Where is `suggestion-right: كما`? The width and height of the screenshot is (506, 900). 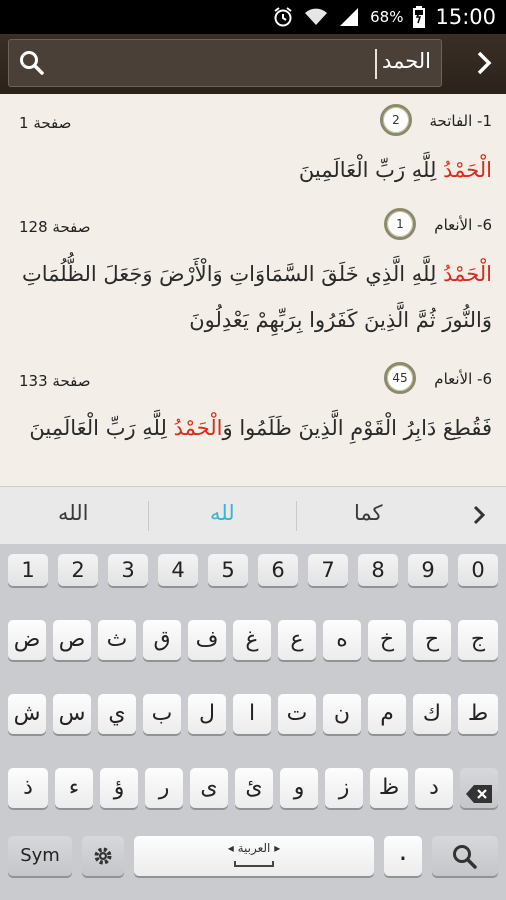 suggestion-right: كما is located at coordinates (368, 513).